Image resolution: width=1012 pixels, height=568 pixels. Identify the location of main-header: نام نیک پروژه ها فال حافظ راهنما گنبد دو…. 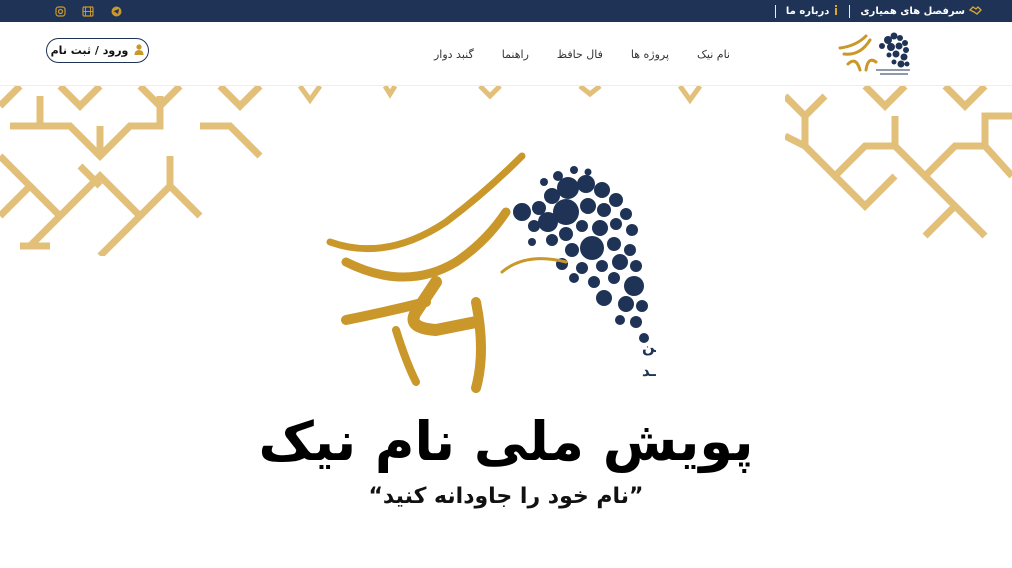
(506, 54).